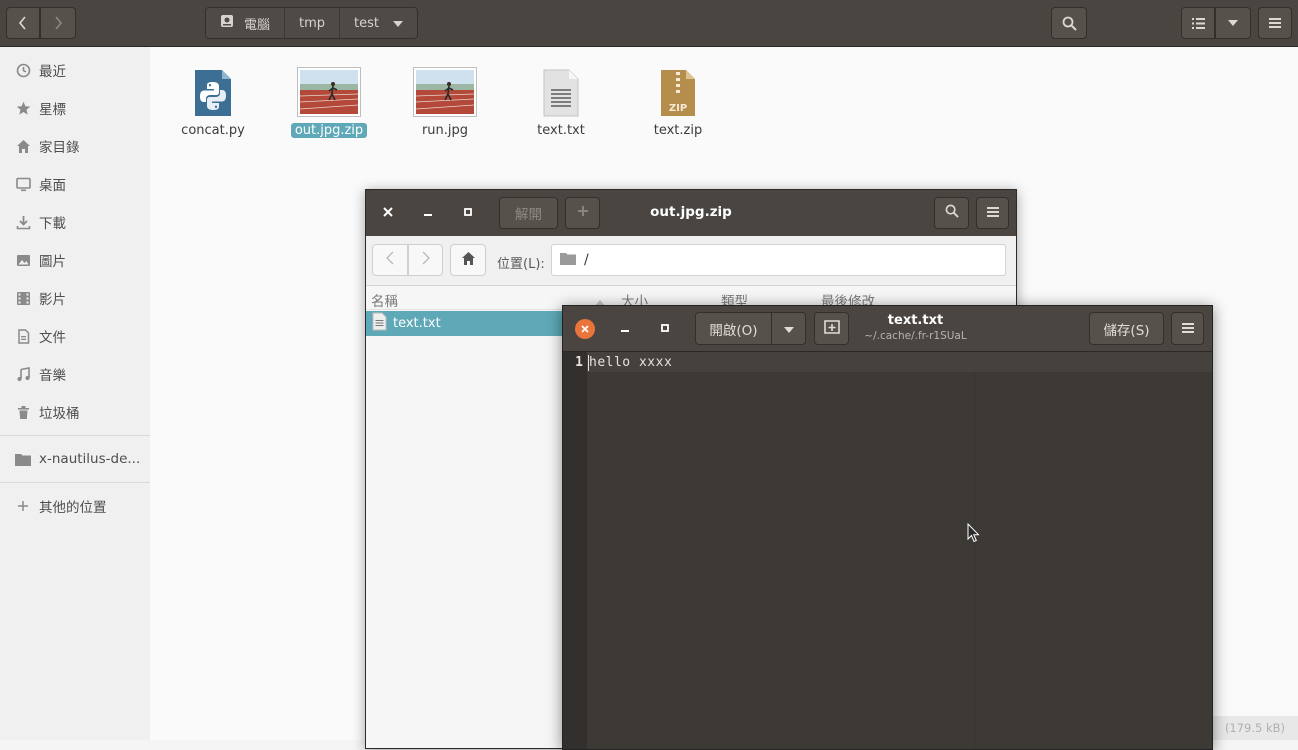 The image size is (1298, 750). Describe the element at coordinates (75, 412) in the screenshot. I see `sidebar-item-trash: 垃圾桶` at that location.